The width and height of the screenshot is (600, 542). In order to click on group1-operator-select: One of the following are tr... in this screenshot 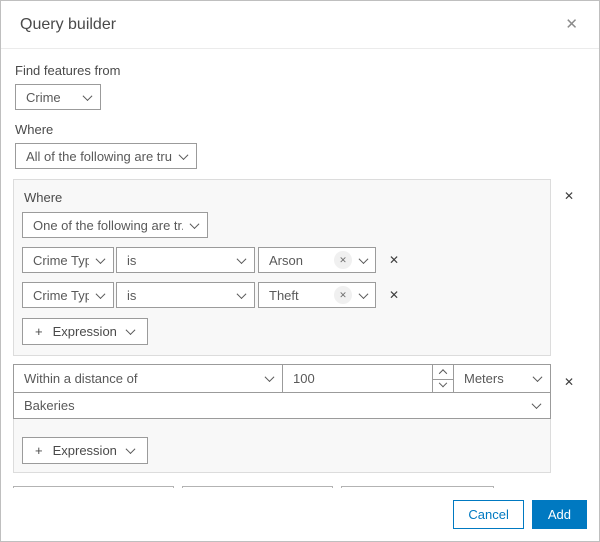, I will do `click(115, 225)`.